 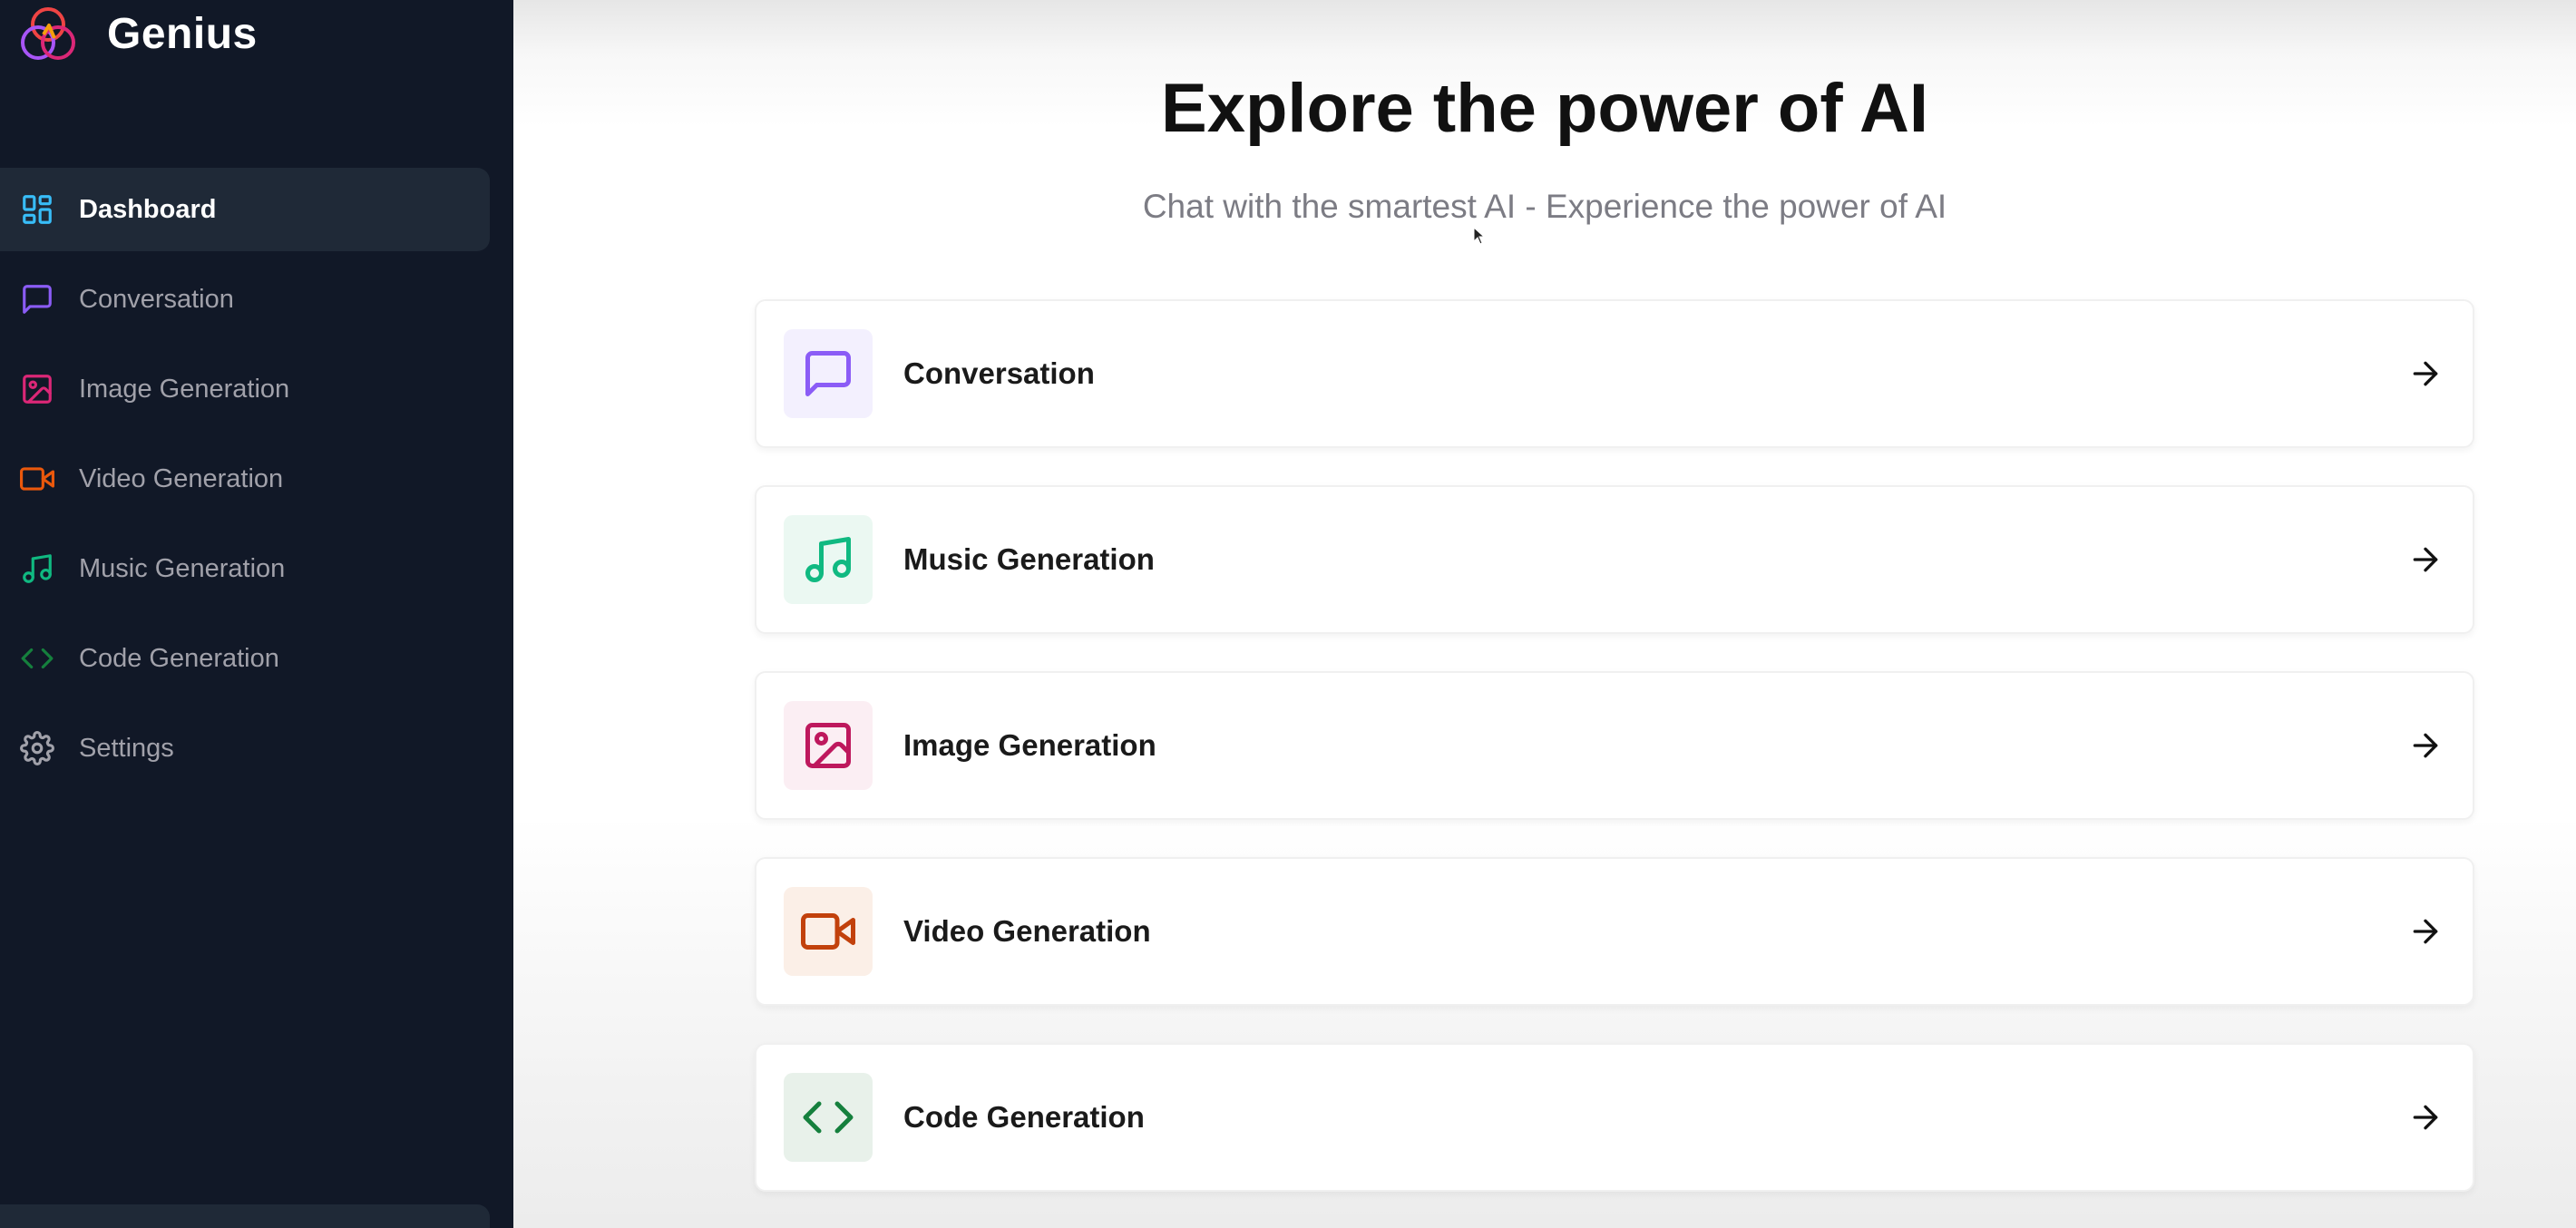 I want to click on sidebar-item-label: Settings, so click(x=126, y=748).